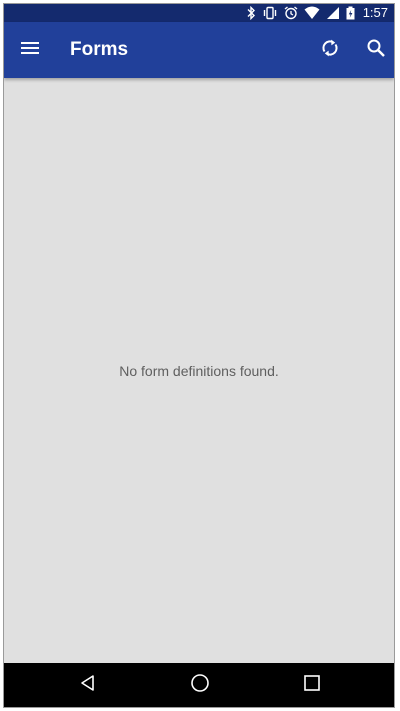  What do you see at coordinates (270, 13) in the screenshot?
I see `vibrate-icon` at bounding box center [270, 13].